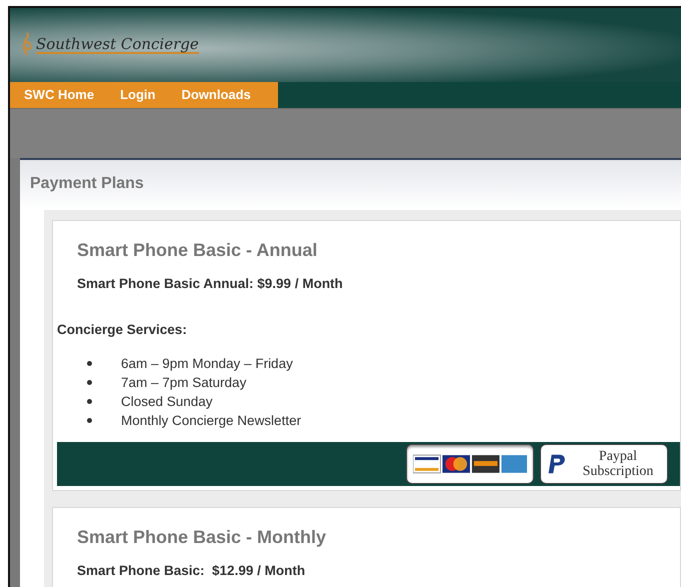 This screenshot has height=587, width=681. Describe the element at coordinates (210, 283) in the screenshot. I see `plan-price: Smart Phone Basic Annual: $9.99 / Month` at that location.